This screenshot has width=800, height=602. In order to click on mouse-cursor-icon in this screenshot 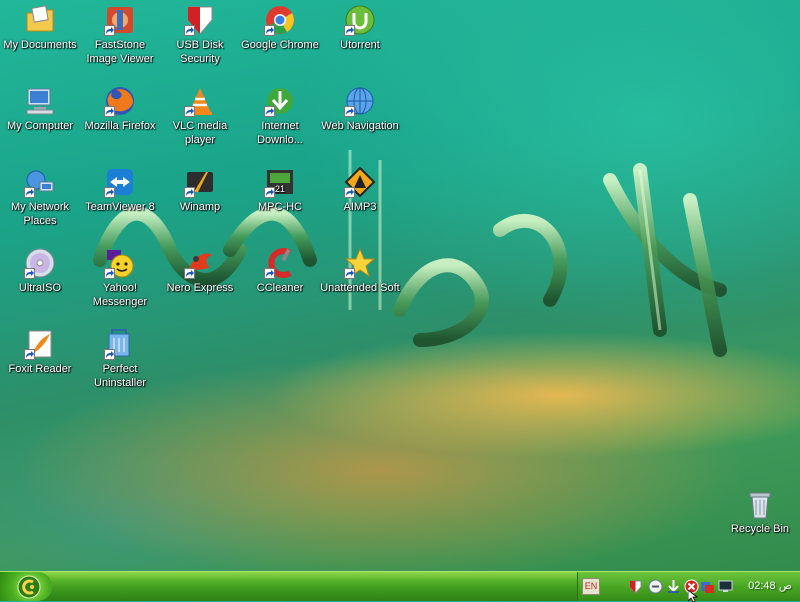, I will do `click(693, 596)`.